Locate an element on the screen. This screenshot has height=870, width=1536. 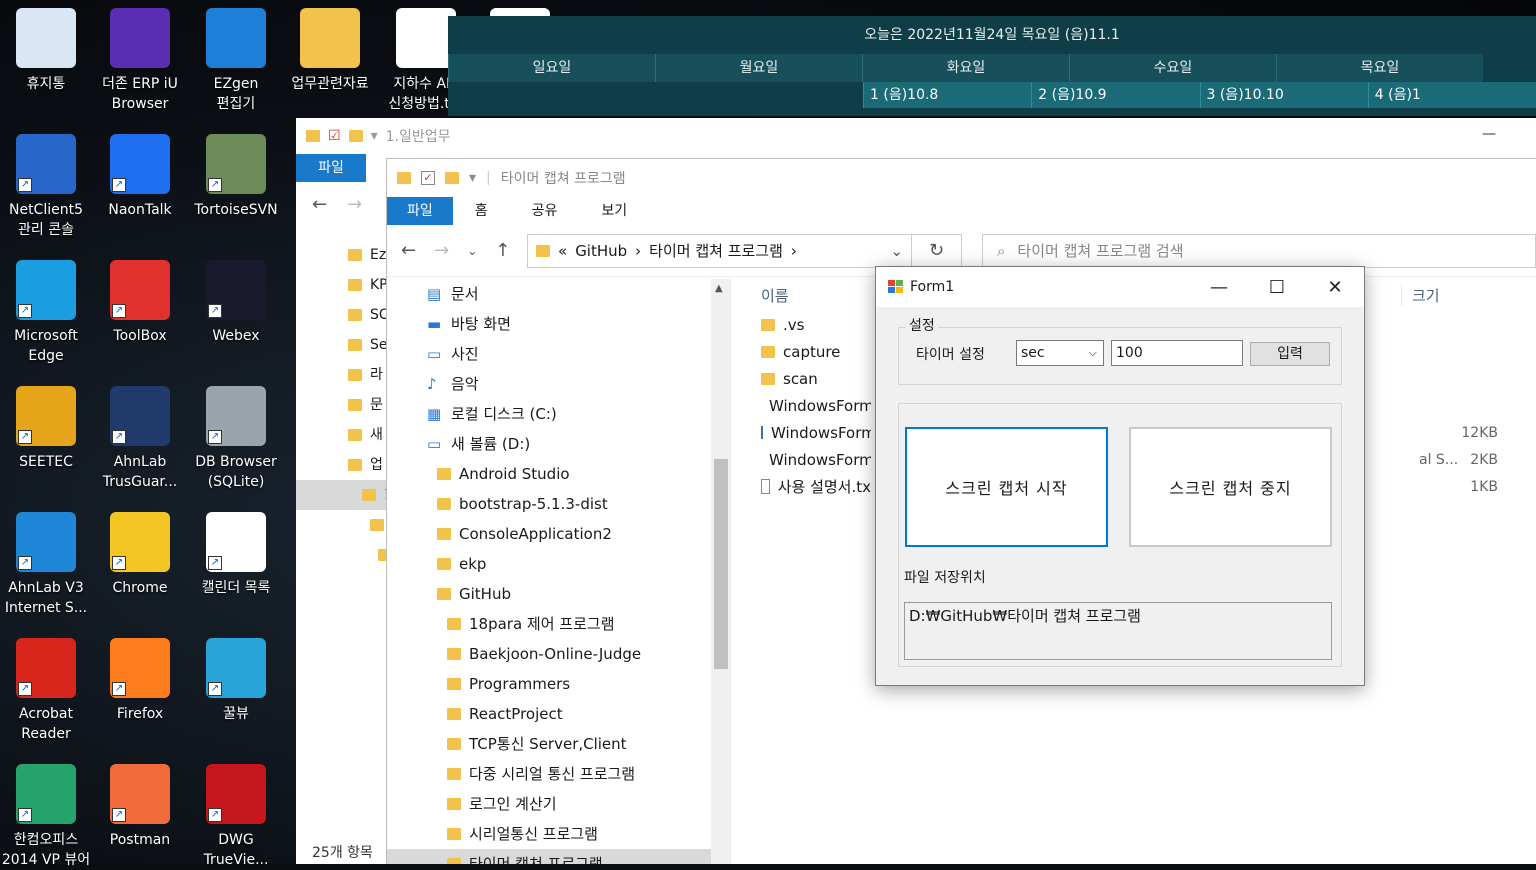
scrollbar-thumb is located at coordinates (721, 564).